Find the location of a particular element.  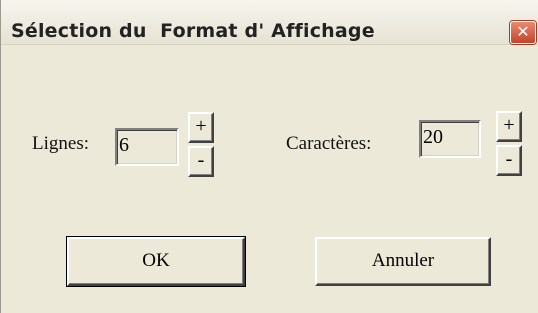

lignes-label: Lignes: is located at coordinates (60, 143).